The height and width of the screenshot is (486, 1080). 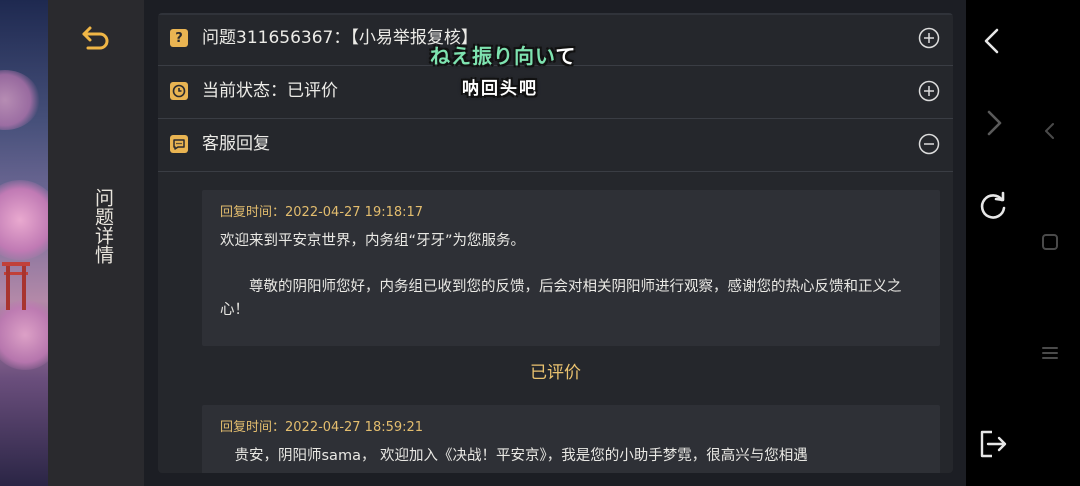 I want to click on chat-bubble-icon, so click(x=179, y=144).